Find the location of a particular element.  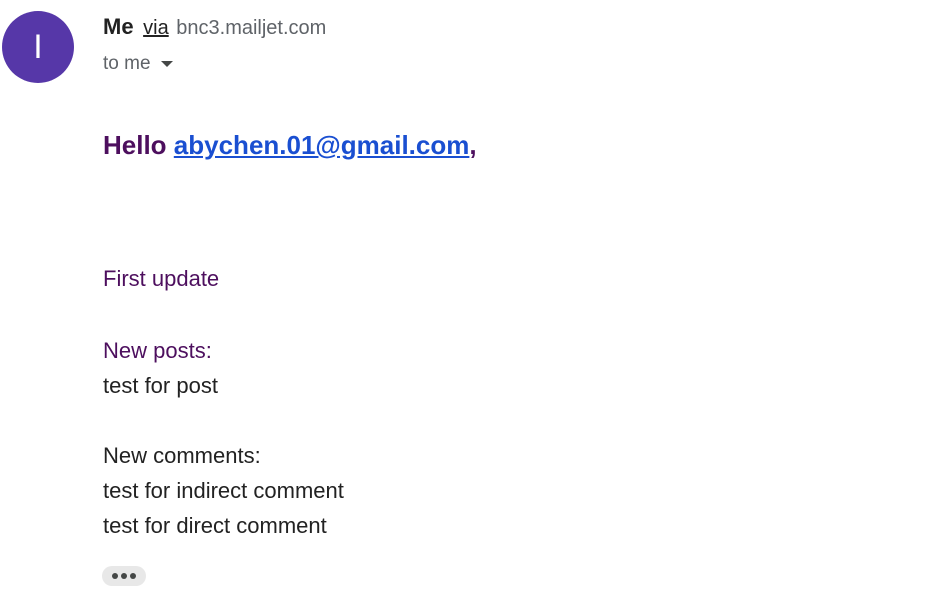

avatar-letter: I is located at coordinates (38, 46).